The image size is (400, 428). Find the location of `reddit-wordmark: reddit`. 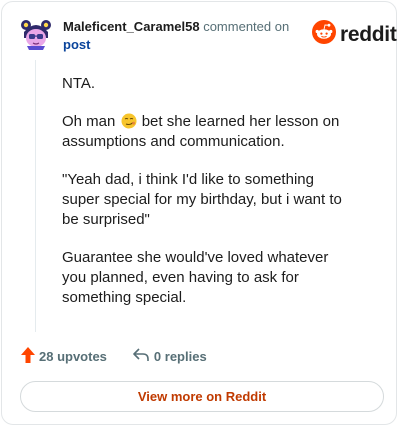

reddit-wordmark: reddit is located at coordinates (368, 34).